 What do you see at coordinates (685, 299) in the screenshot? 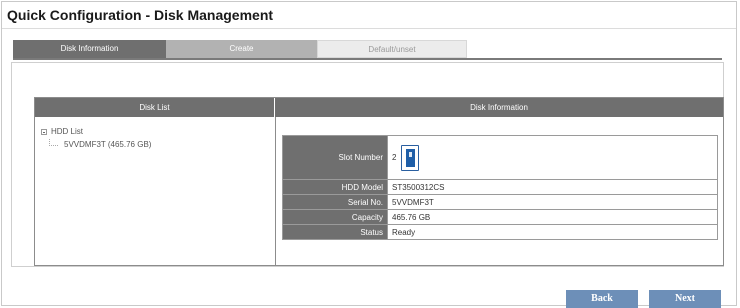
I see `next-button: Next` at bounding box center [685, 299].